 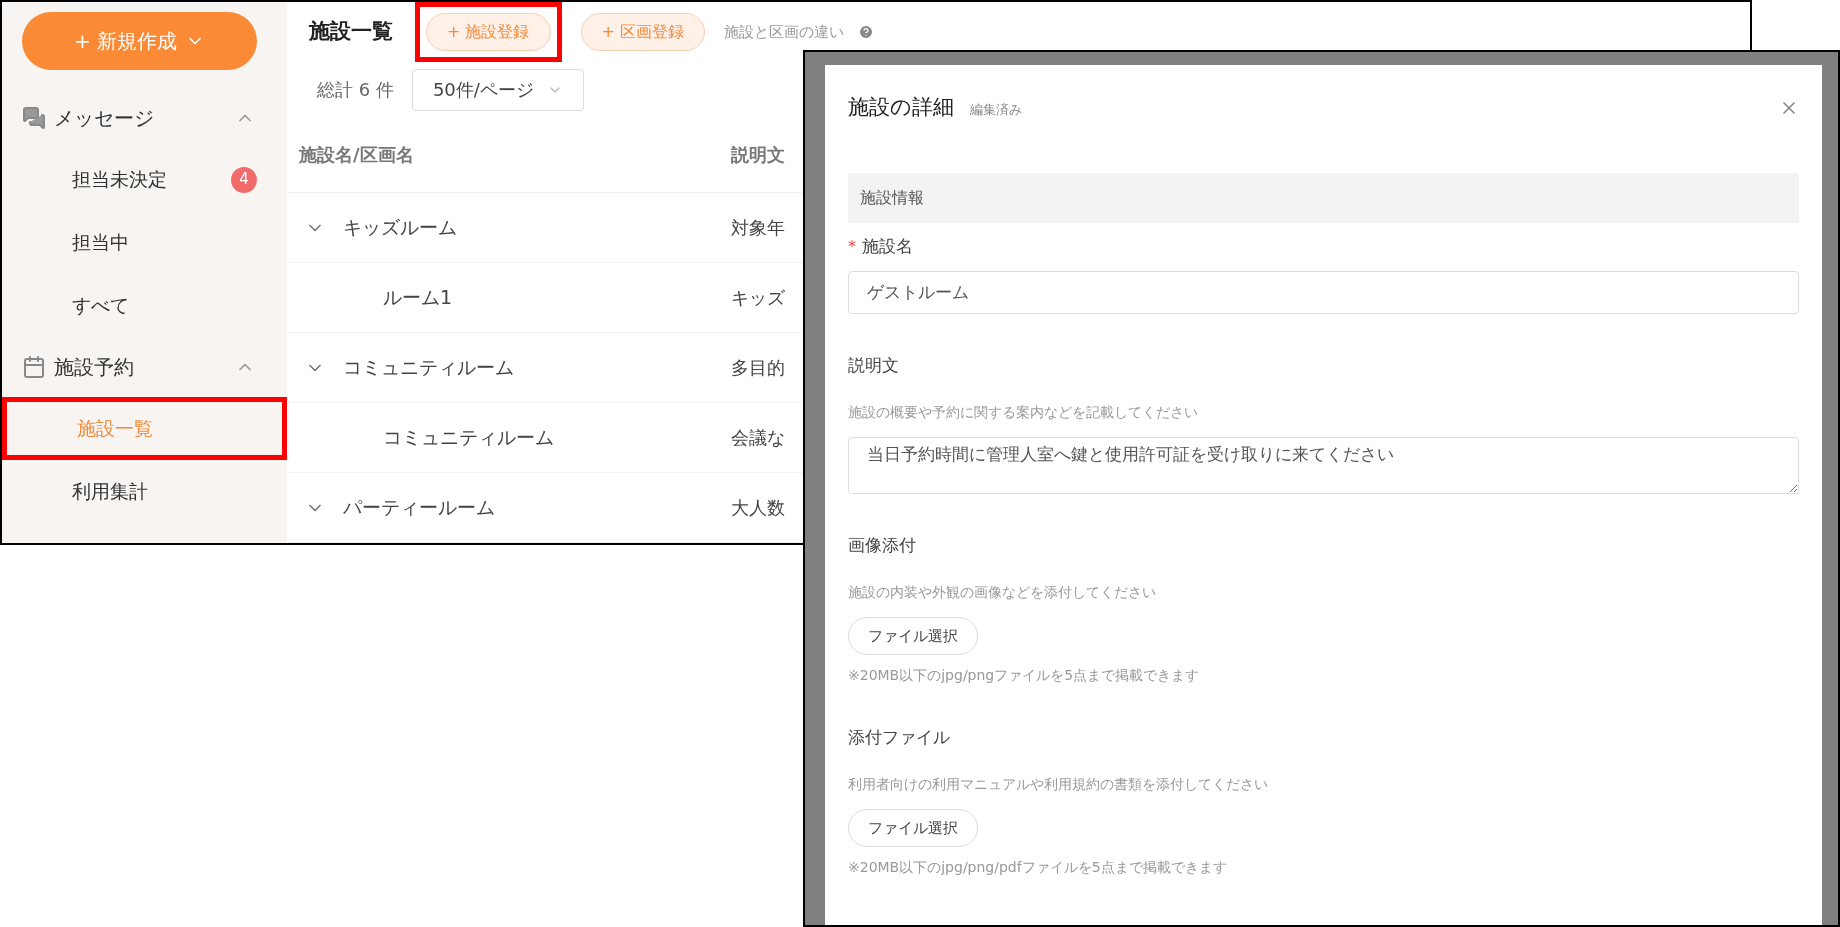 What do you see at coordinates (758, 155) in the screenshot?
I see `column-header: 説明文` at bounding box center [758, 155].